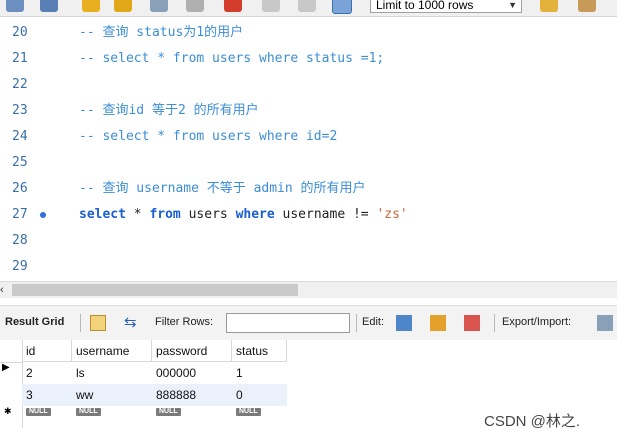 The height and width of the screenshot is (439, 617). What do you see at coordinates (112, 373) in the screenshot?
I see `table-cell: ls` at bounding box center [112, 373].